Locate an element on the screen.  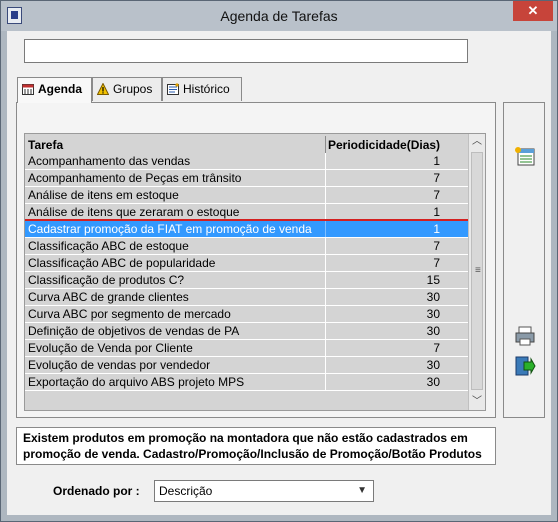
sort-label: Ordenado por : is located at coordinates (96, 491).